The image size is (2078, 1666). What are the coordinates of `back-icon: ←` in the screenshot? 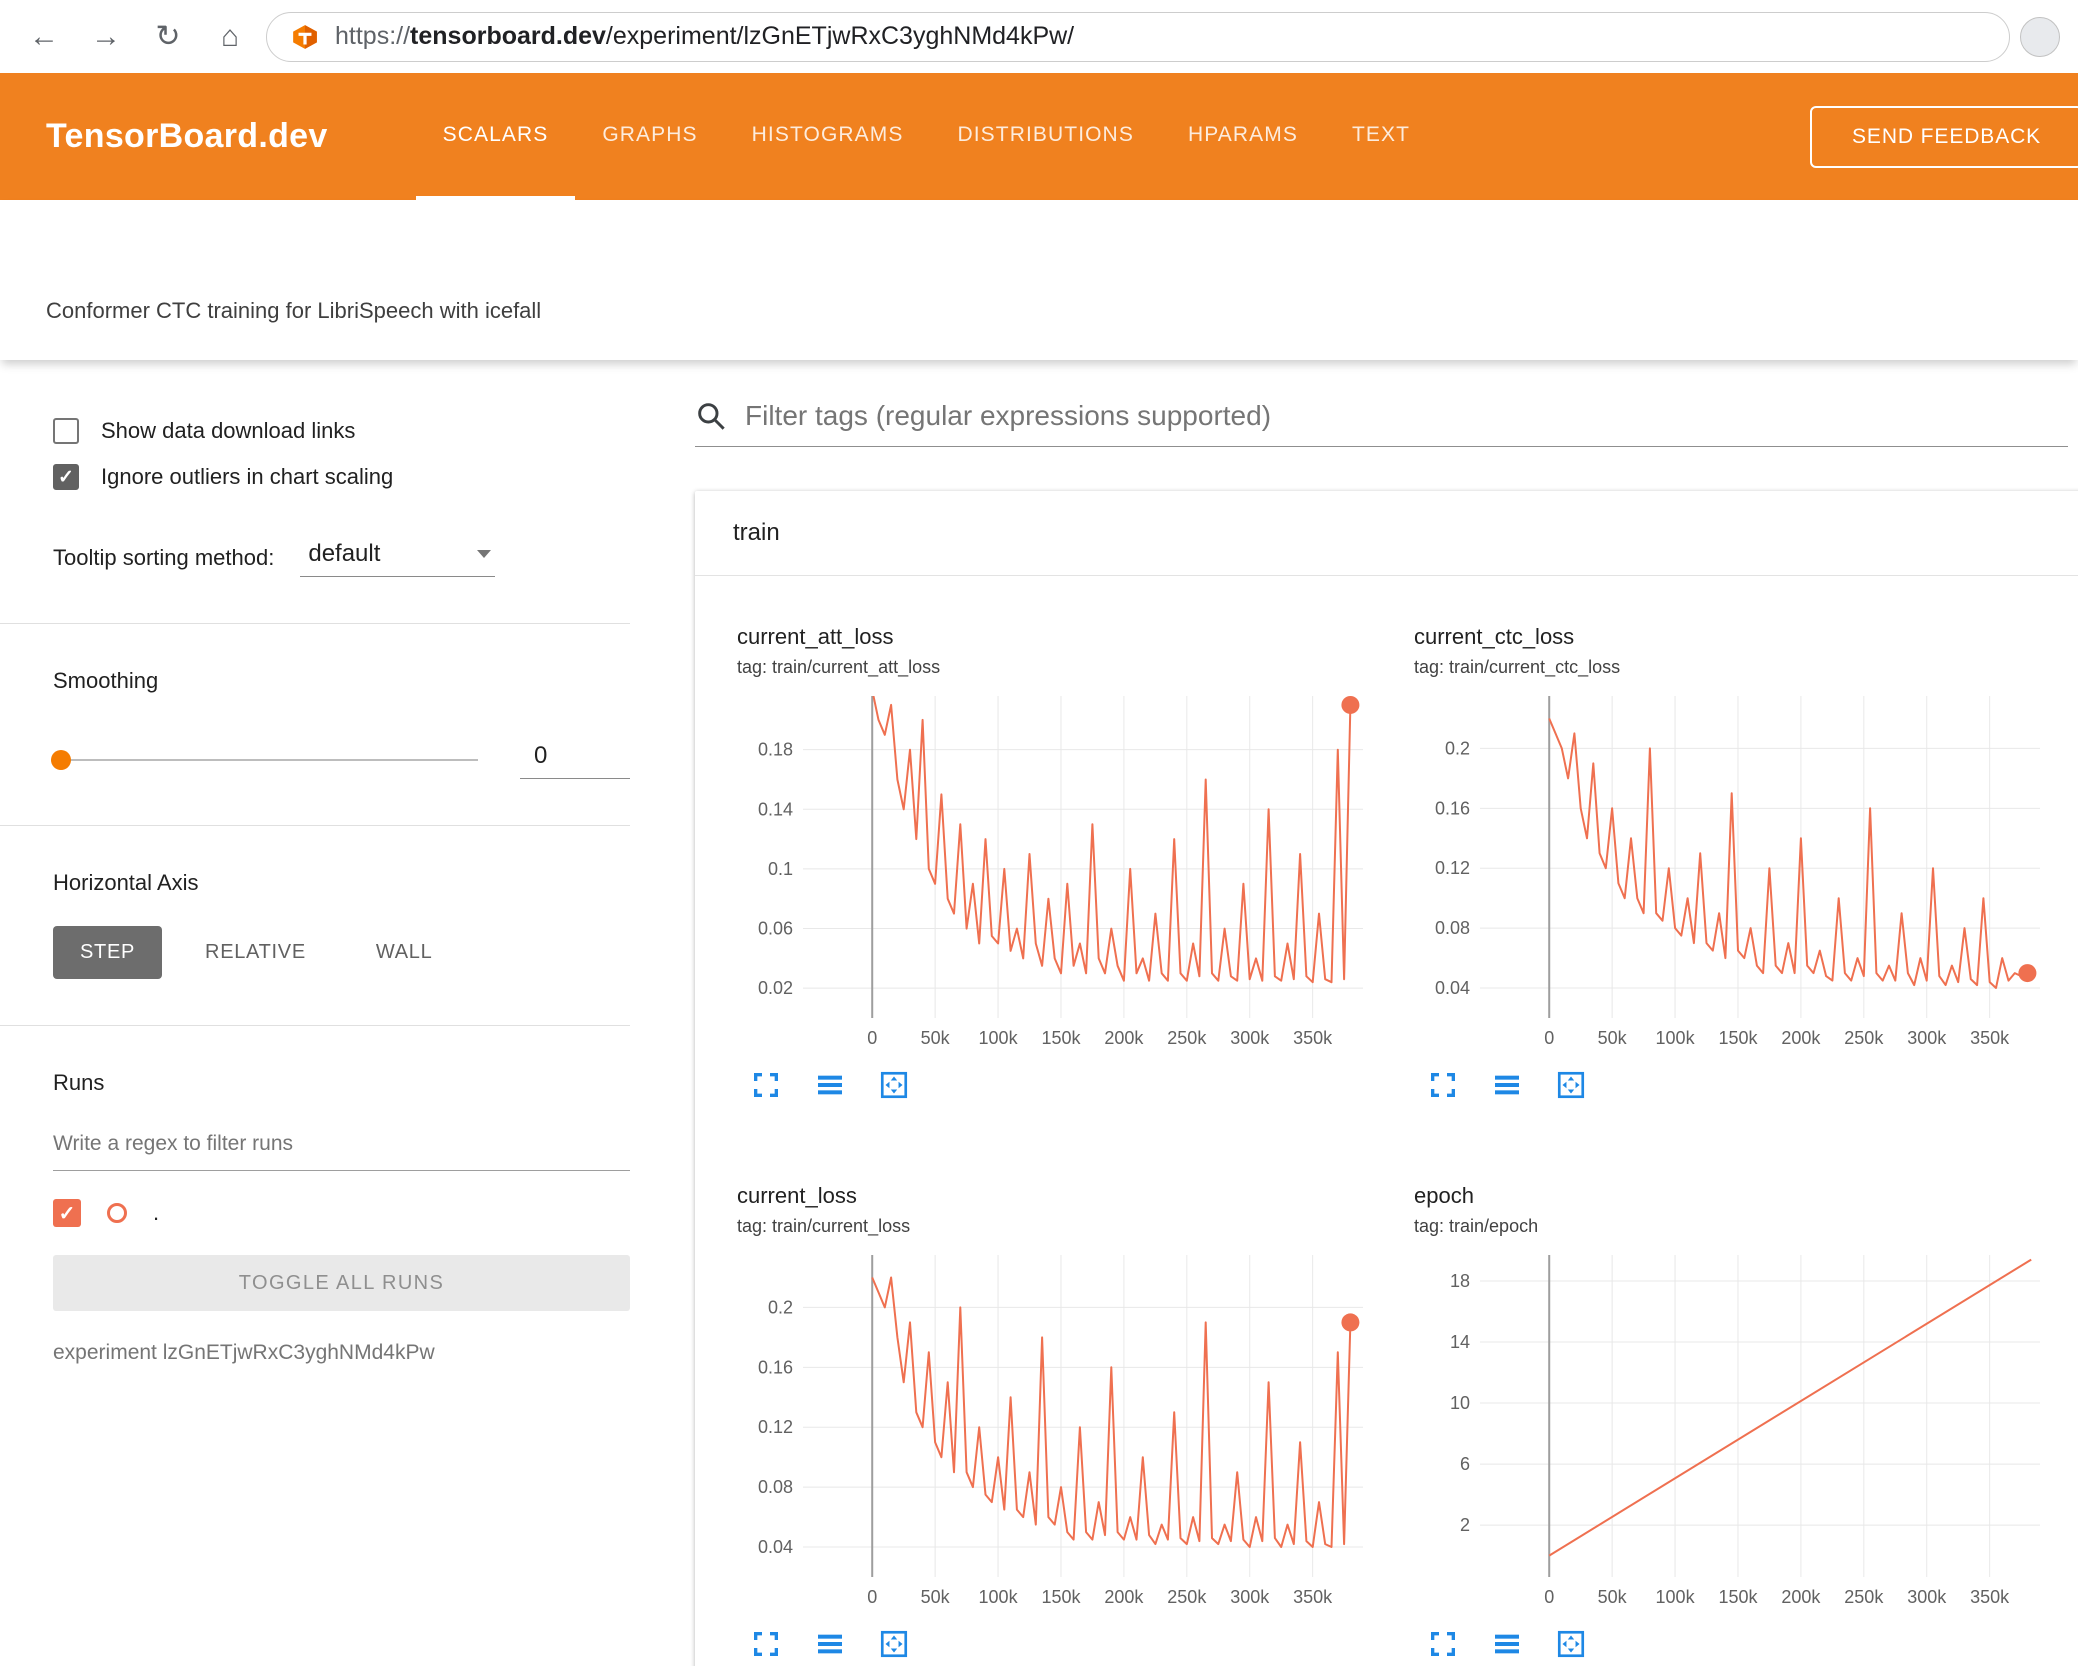 It's located at (44, 37).